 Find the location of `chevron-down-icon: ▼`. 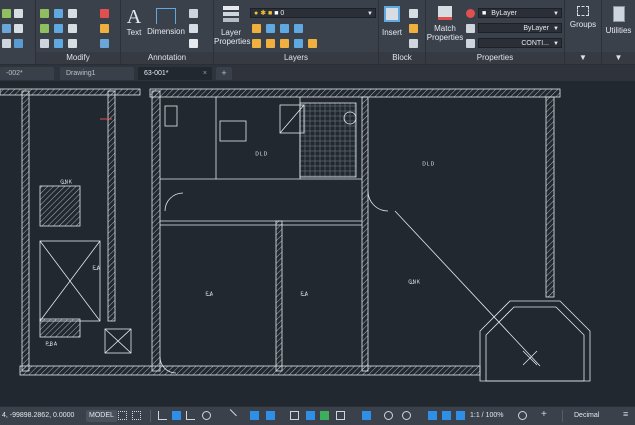

chevron-down-icon: ▼ is located at coordinates (556, 44).